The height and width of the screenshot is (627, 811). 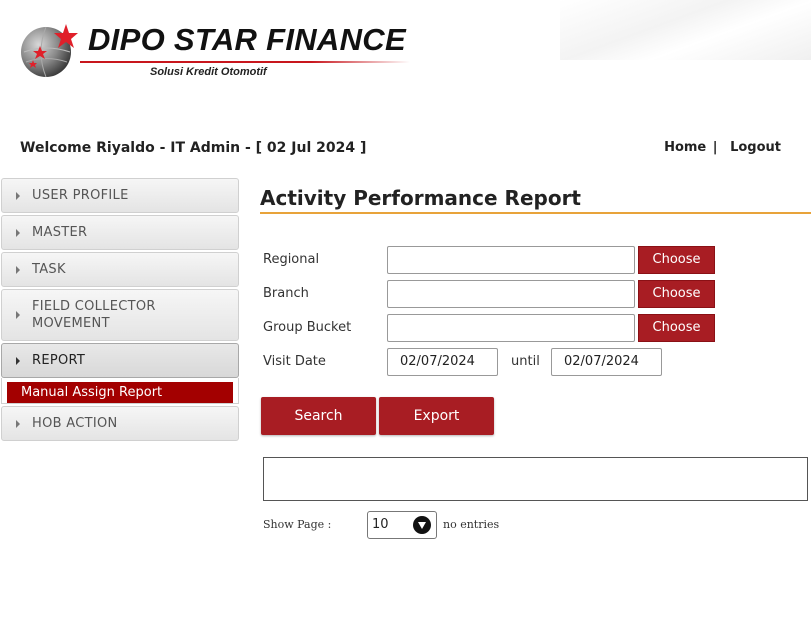 What do you see at coordinates (120, 423) in the screenshot?
I see `sidebar-item-hob-action: HOB ACTION` at bounding box center [120, 423].